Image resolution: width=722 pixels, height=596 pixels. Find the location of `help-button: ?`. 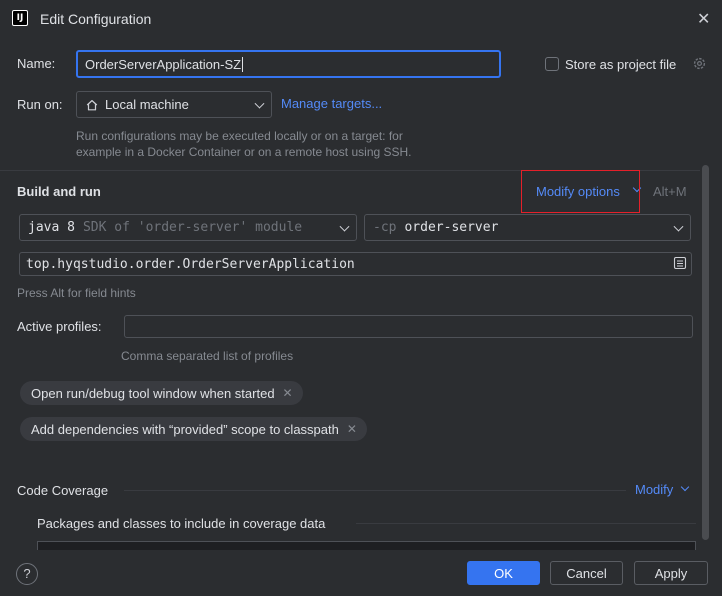

help-button: ? is located at coordinates (27, 574).